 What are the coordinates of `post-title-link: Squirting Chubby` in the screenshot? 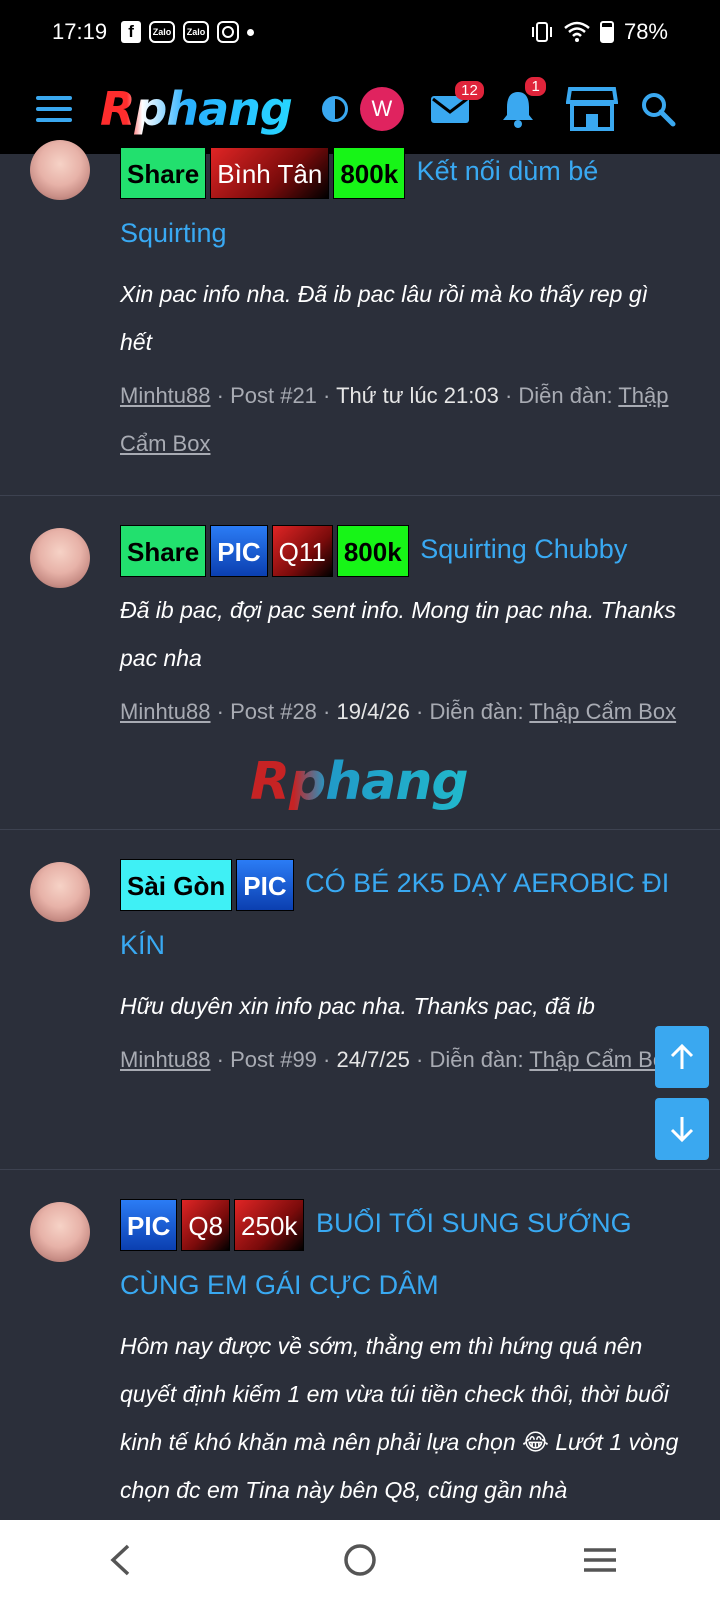 It's located at (523, 549).